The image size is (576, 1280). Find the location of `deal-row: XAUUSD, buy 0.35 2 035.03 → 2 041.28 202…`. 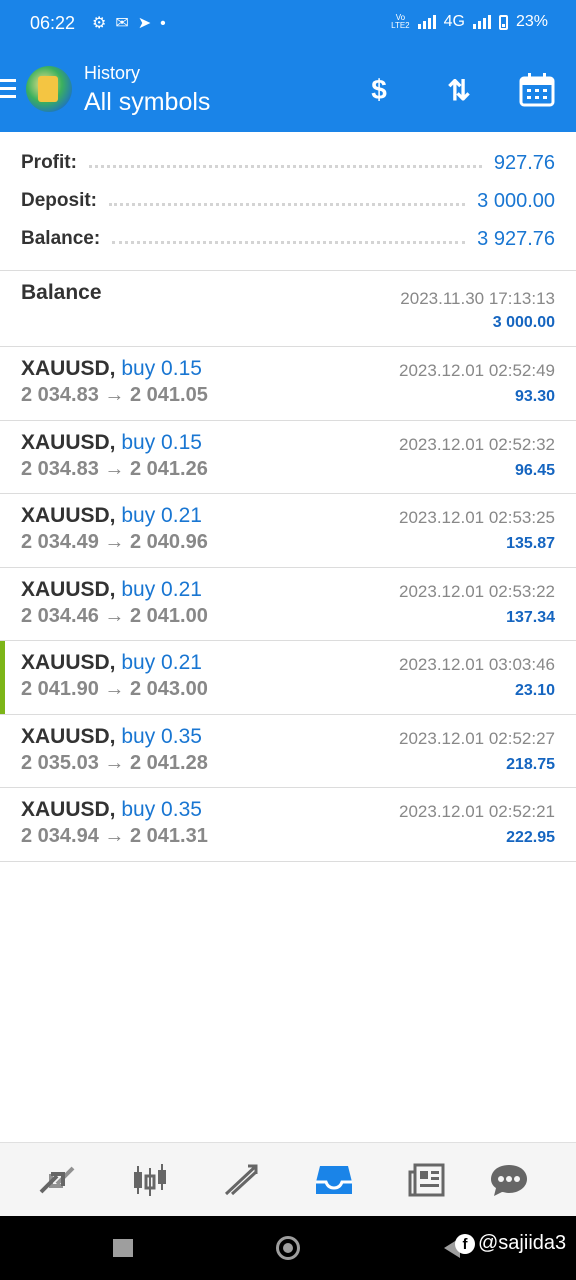

deal-row: XAUUSD, buy 0.35 2 035.03 → 2 041.28 202… is located at coordinates (288, 751).